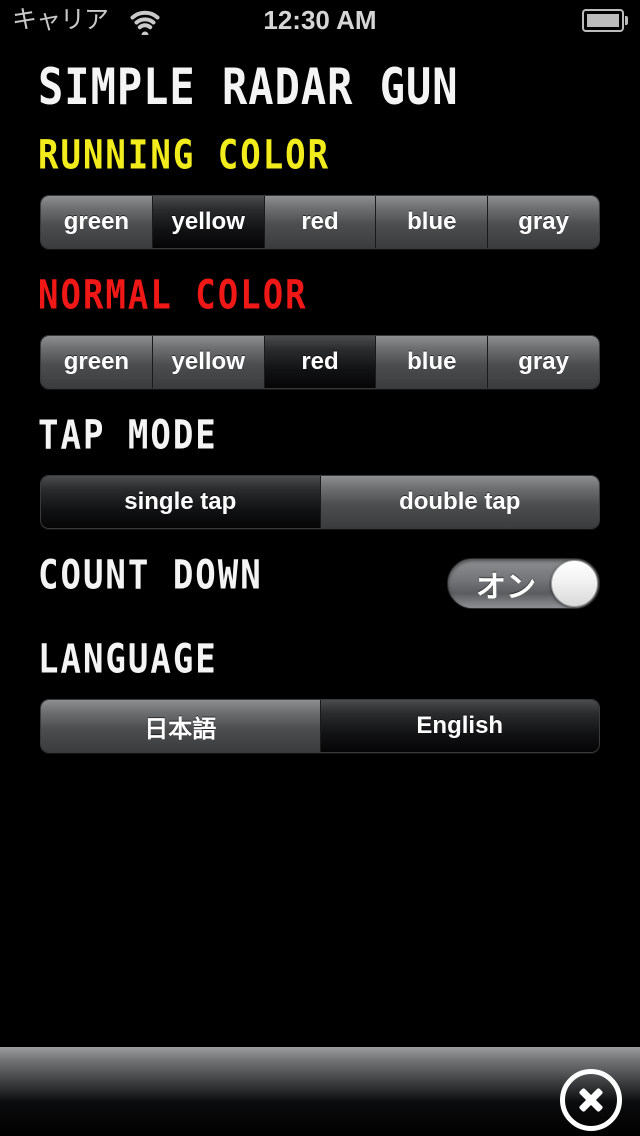 This screenshot has height=1136, width=640. Describe the element at coordinates (150, 576) in the screenshot. I see `count-down-heading: COUNT DOWN` at that location.